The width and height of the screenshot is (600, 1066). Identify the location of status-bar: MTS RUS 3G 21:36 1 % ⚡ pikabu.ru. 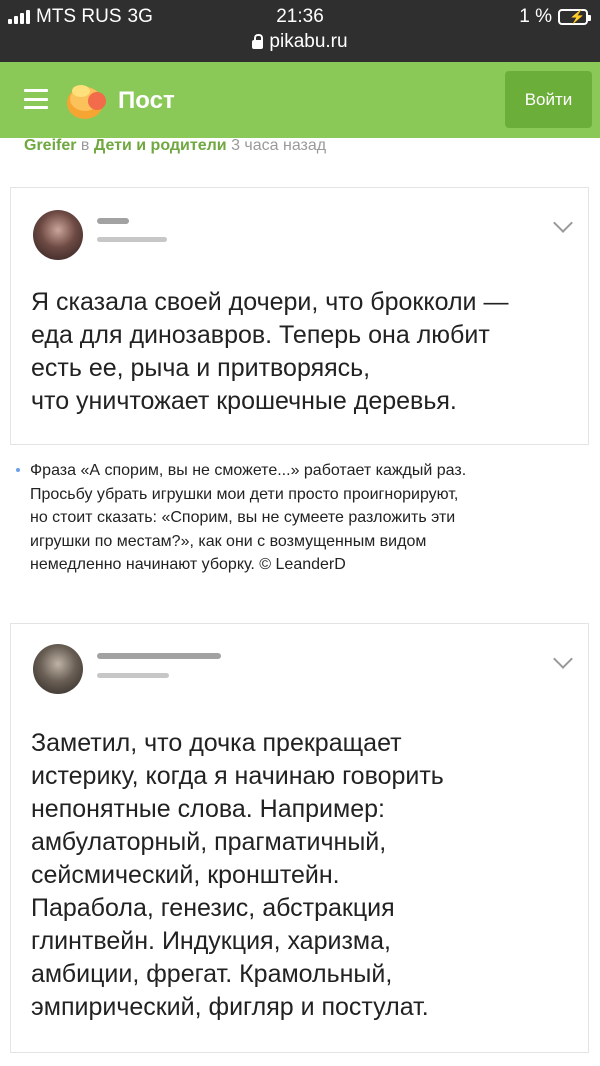
(300, 31).